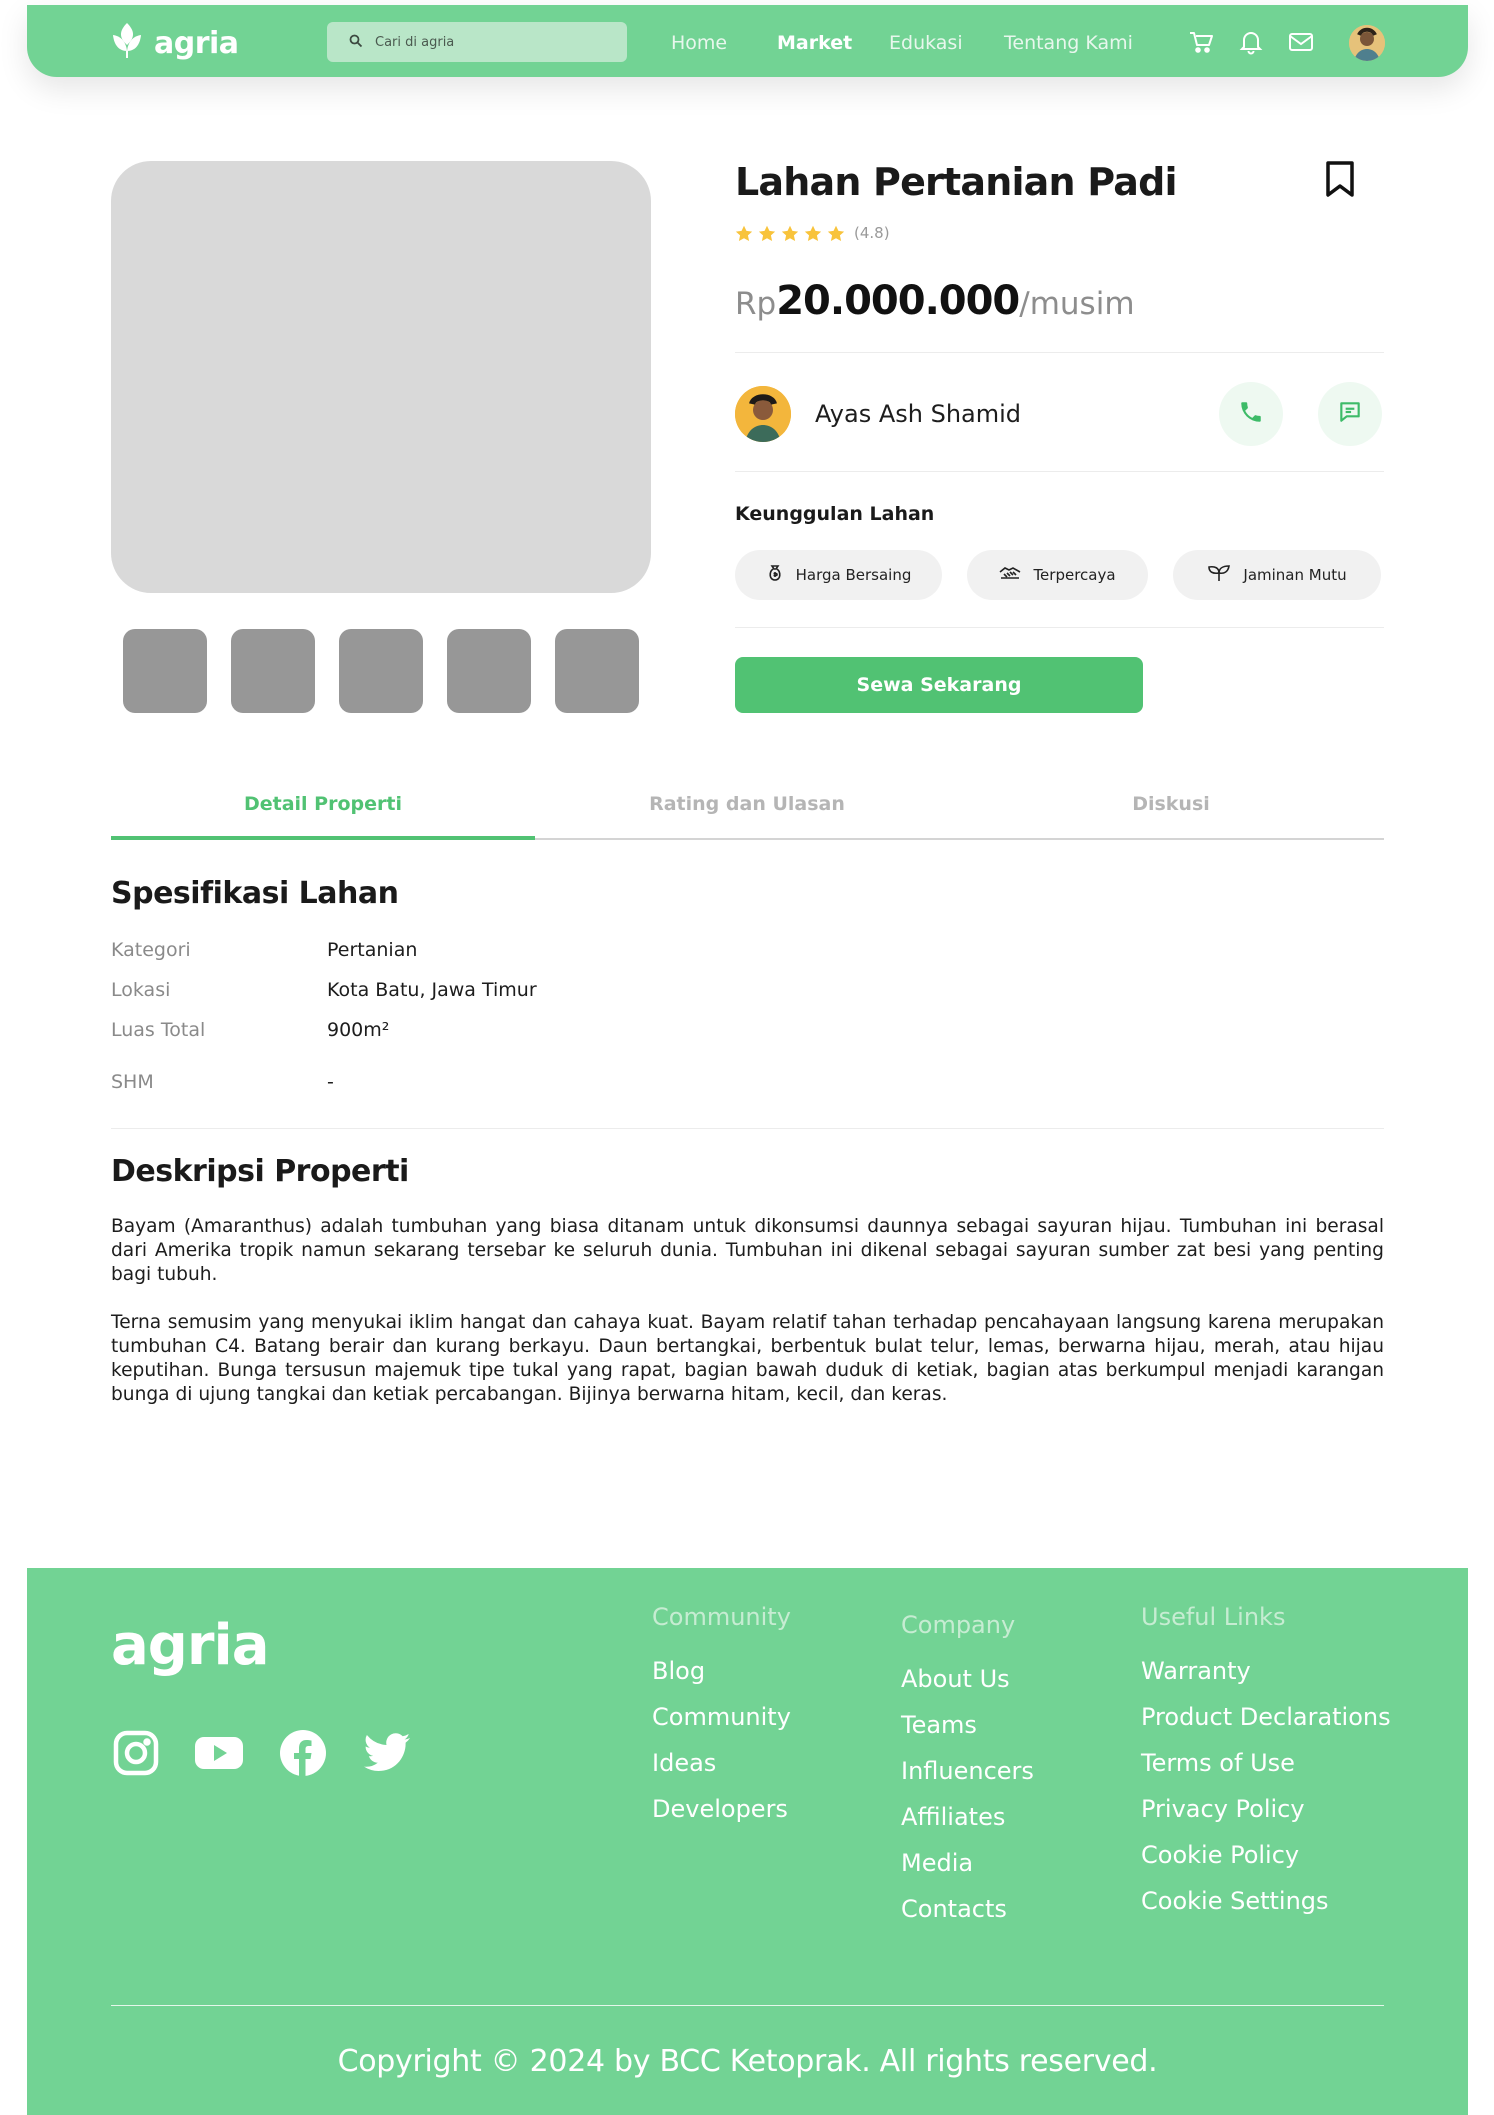  Describe the element at coordinates (141, 990) in the screenshot. I see `spec-label: Lokasi` at that location.